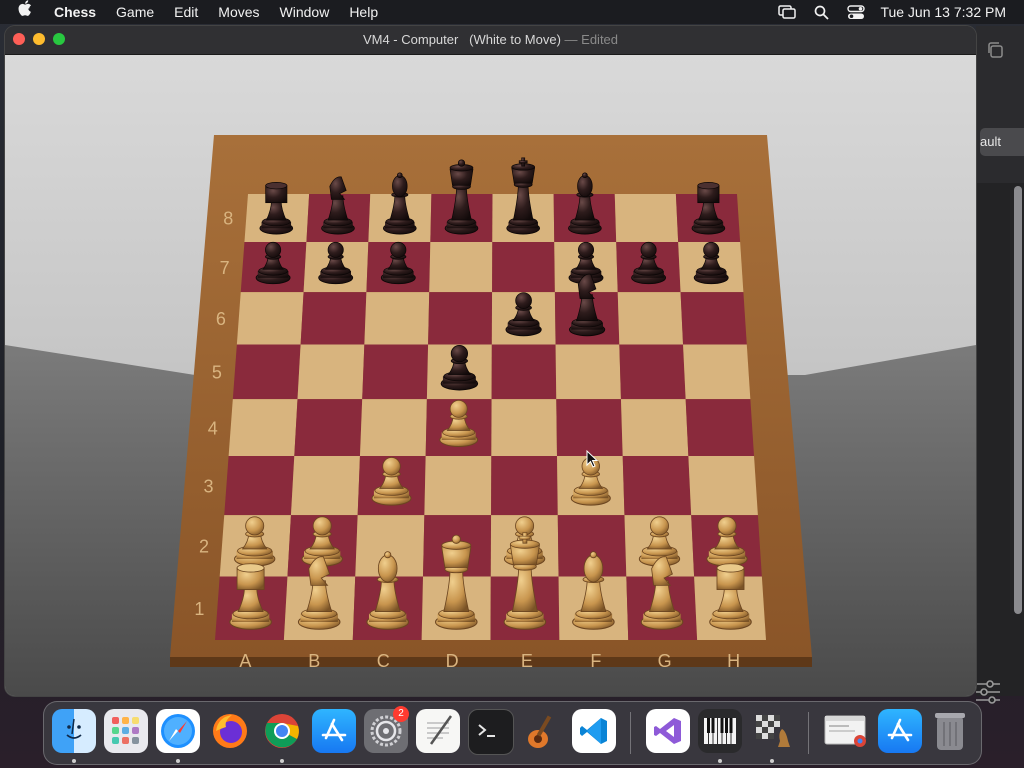  What do you see at coordinates (900, 731) in the screenshot?
I see `app-store-2-icon` at bounding box center [900, 731].